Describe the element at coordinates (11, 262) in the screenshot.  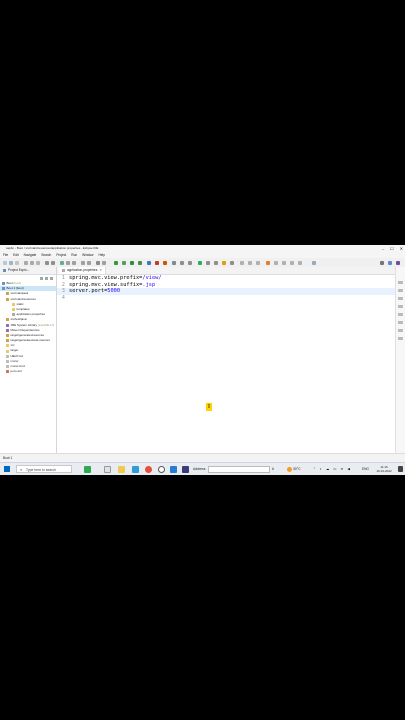
I see `save-icon` at that location.